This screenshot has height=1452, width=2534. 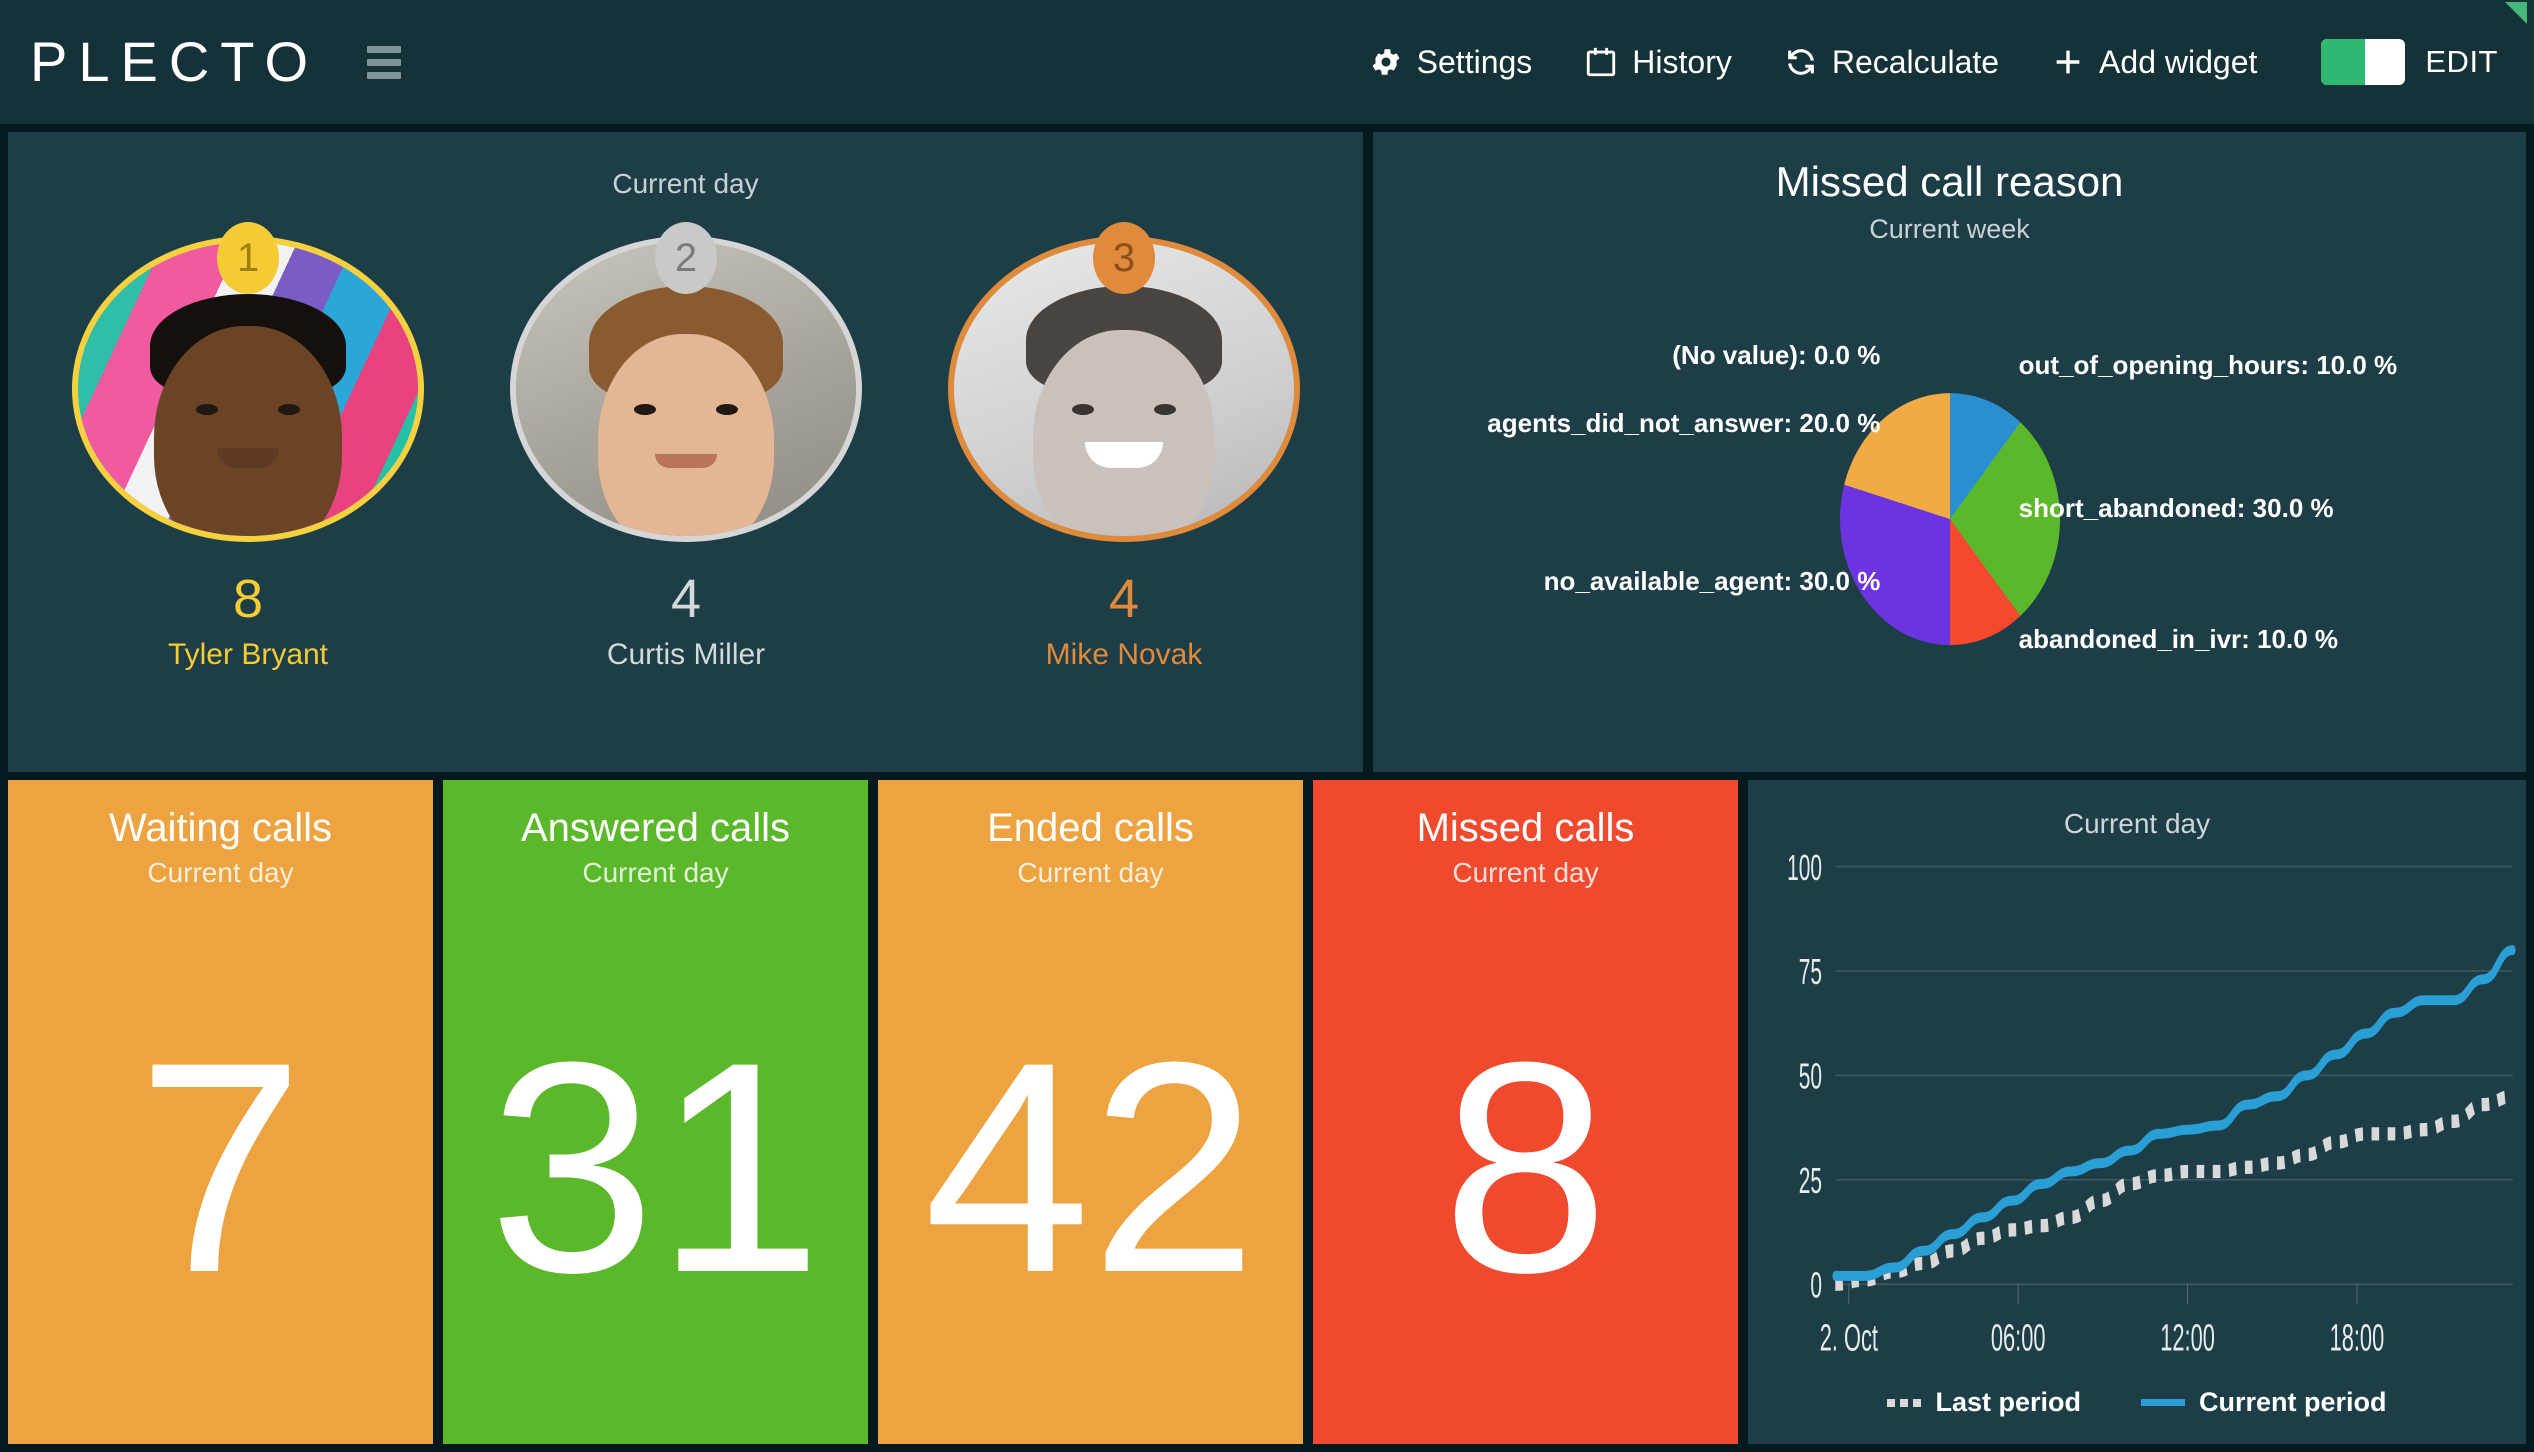 I want to click on logo: PLECTO, so click(x=1278, y=47).